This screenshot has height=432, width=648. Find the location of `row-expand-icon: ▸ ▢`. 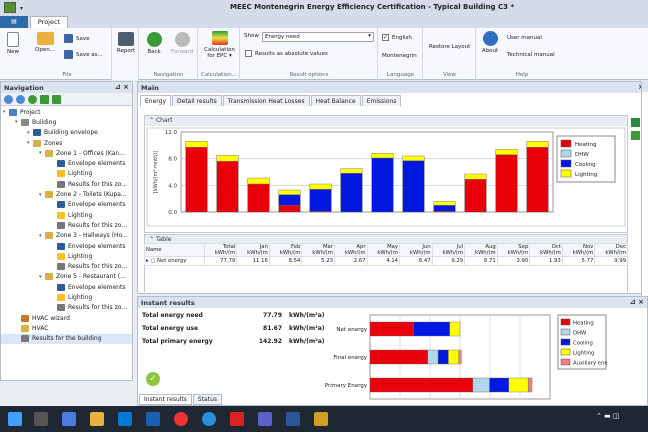

row-expand-icon: ▸ ▢ is located at coordinates (151, 261).